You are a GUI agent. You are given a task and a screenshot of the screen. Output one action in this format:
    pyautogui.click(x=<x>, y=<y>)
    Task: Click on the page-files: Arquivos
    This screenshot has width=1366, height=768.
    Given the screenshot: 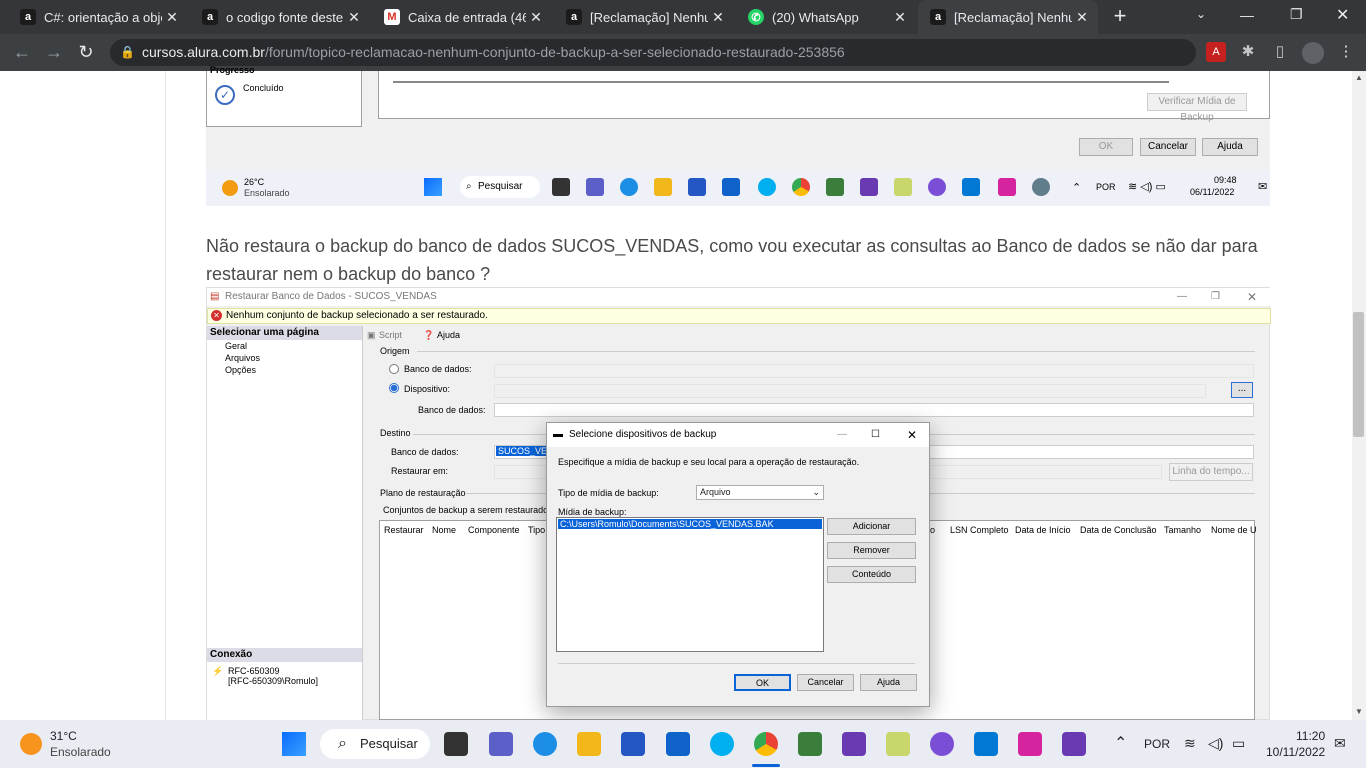 What is the action you would take?
    pyautogui.click(x=243, y=358)
    